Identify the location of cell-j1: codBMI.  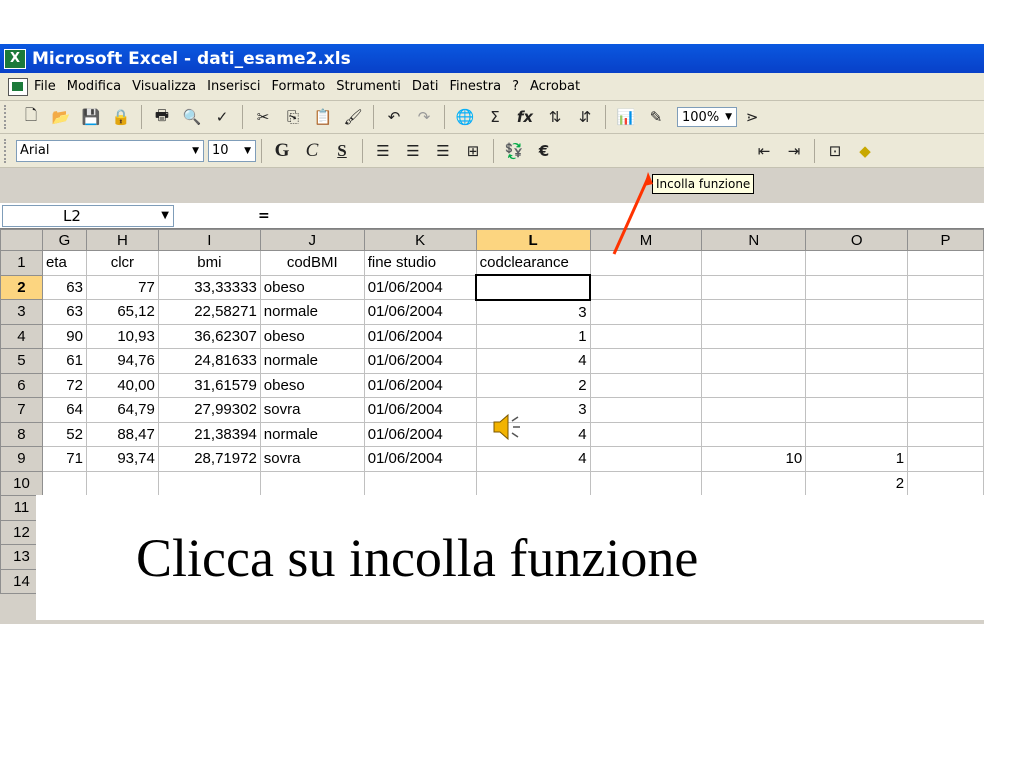
(312, 263).